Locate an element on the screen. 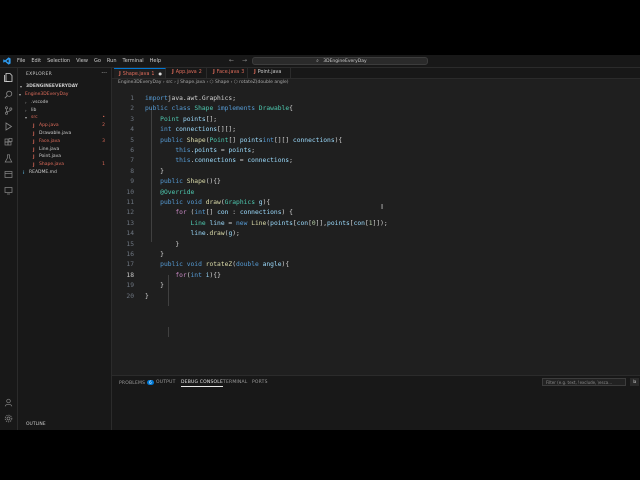  code-text: public Shape(){} is located at coordinates (190, 182).